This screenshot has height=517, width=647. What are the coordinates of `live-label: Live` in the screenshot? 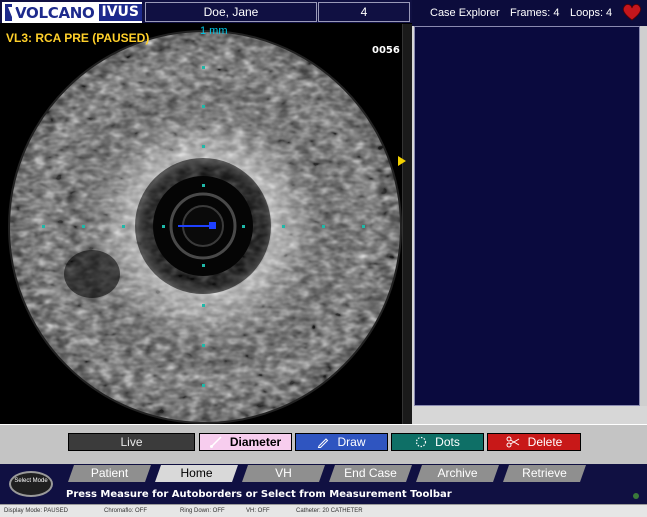 It's located at (131, 442).